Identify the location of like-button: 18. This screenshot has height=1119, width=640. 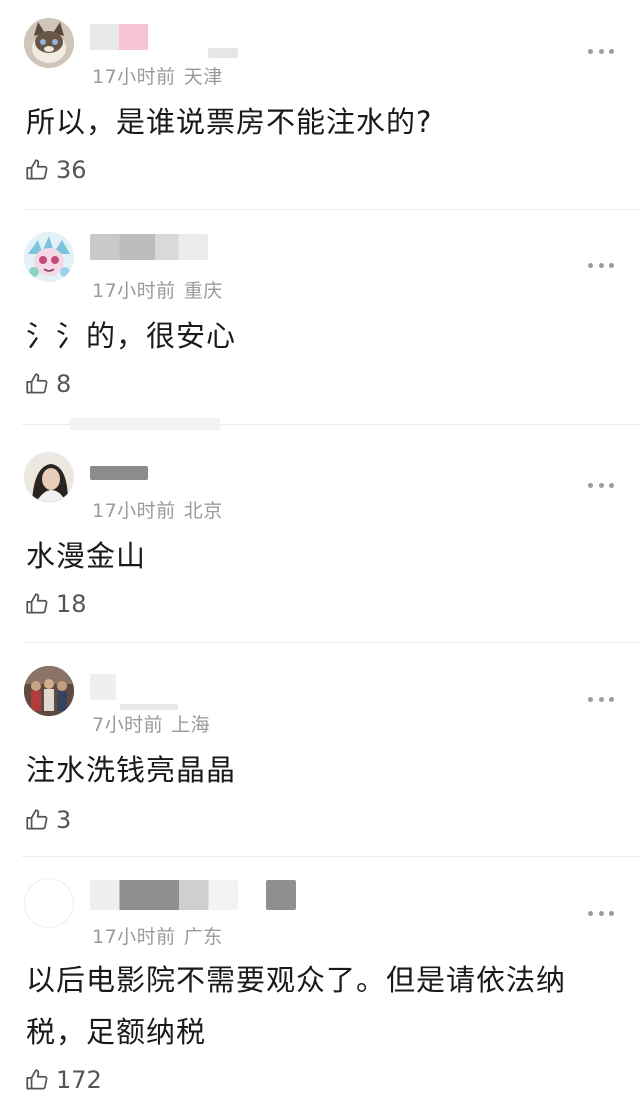
(55, 604).